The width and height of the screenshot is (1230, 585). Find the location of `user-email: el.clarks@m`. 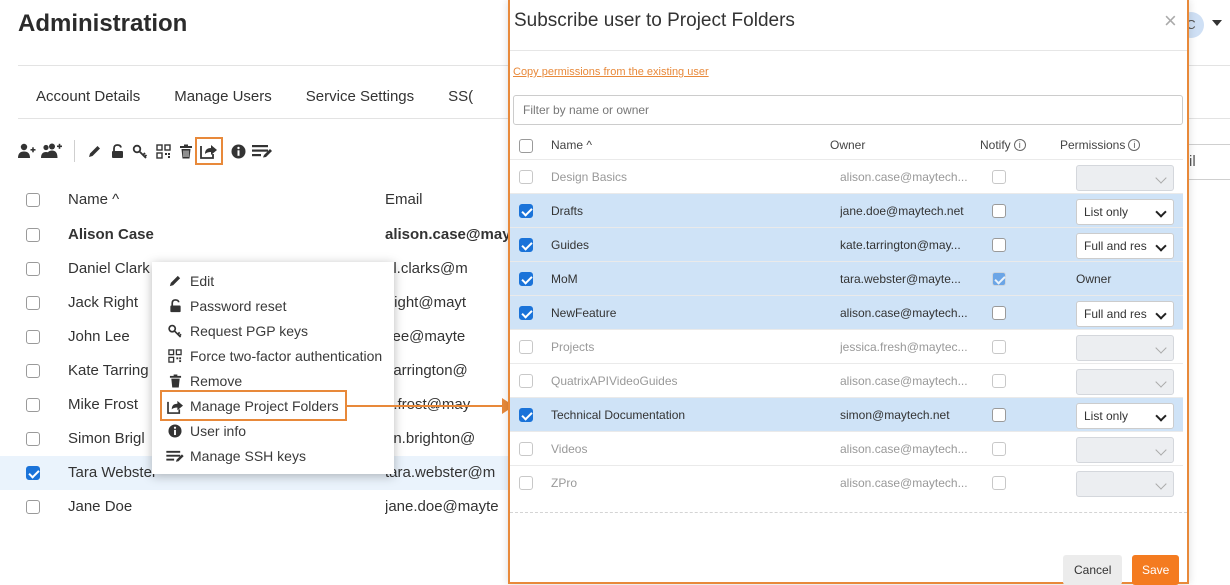

user-email: el.clarks@m is located at coordinates (426, 268).